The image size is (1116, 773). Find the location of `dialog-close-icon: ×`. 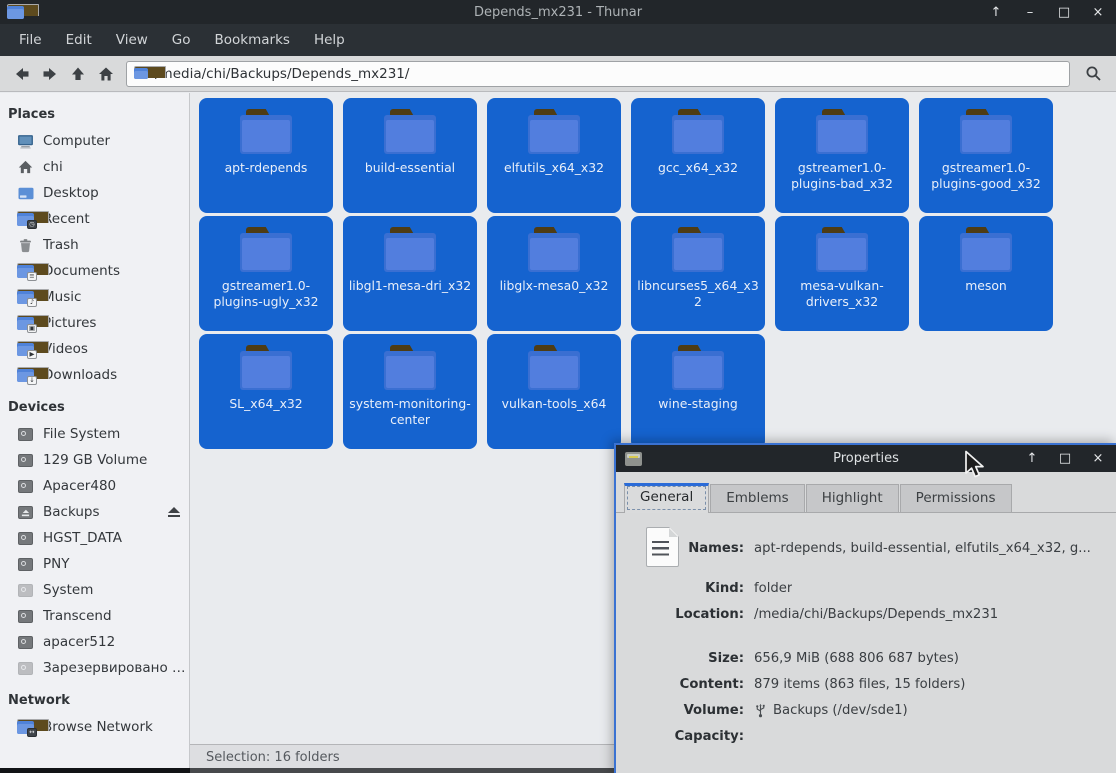

dialog-close-icon: × is located at coordinates (1098, 458).